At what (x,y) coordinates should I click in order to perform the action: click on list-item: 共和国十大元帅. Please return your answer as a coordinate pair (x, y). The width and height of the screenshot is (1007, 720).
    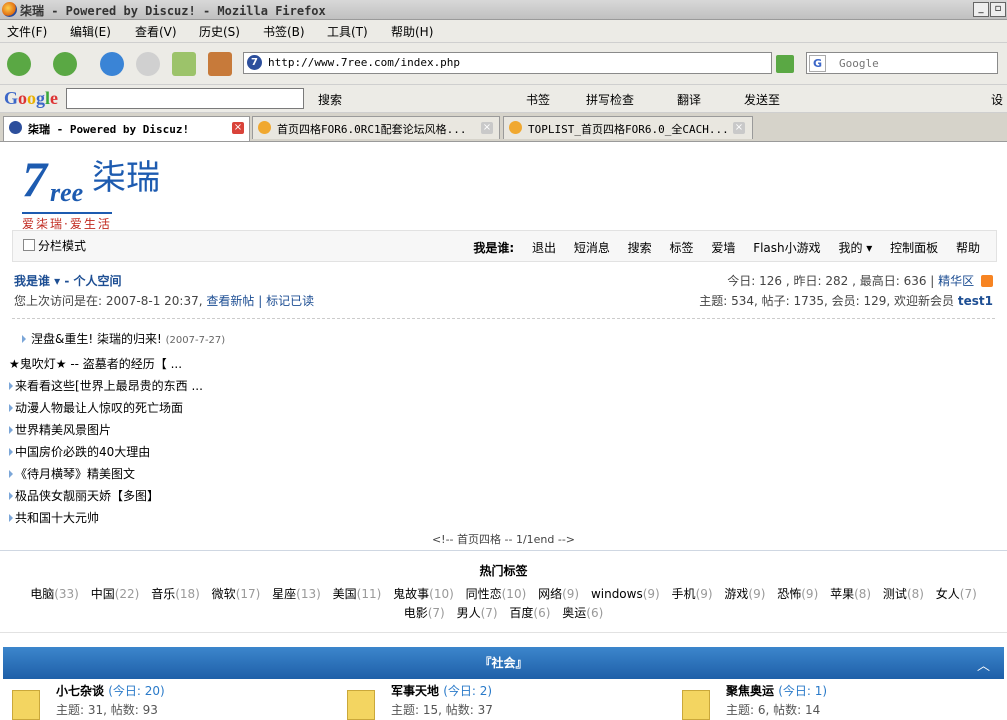
    Looking at the image, I should click on (106, 521).